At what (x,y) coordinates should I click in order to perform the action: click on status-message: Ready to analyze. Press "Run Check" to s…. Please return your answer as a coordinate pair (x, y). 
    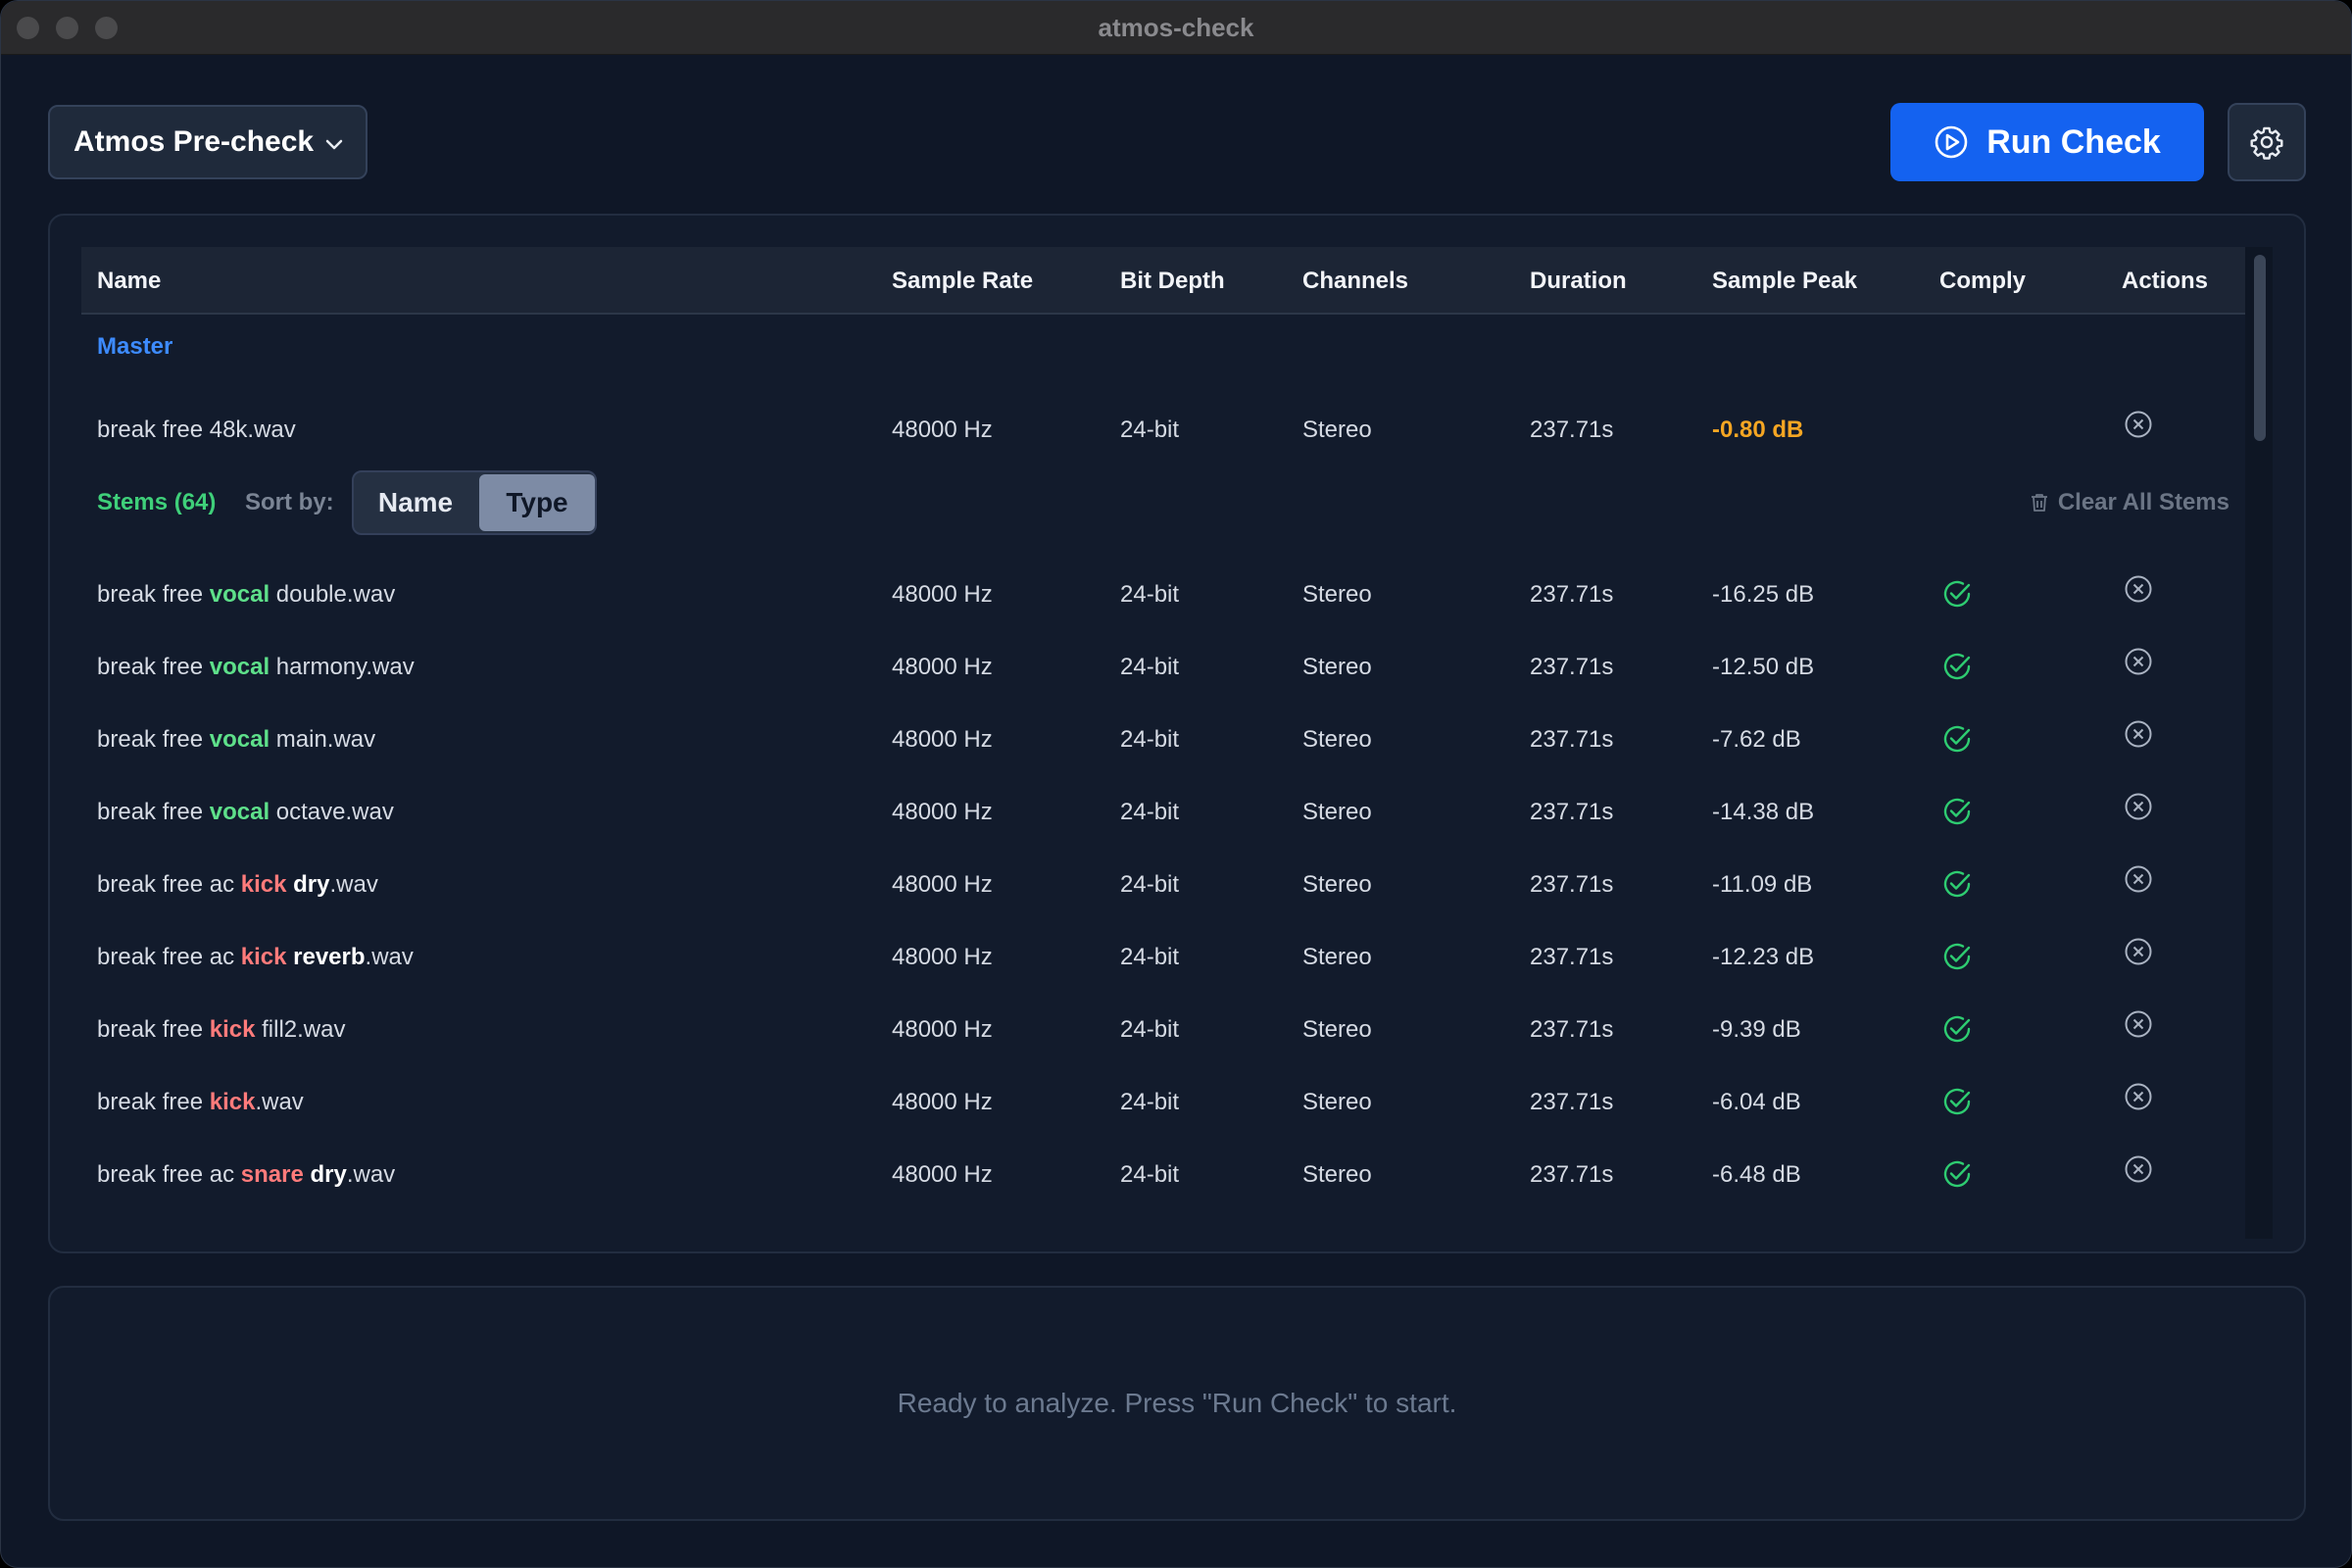
    Looking at the image, I should click on (1177, 1403).